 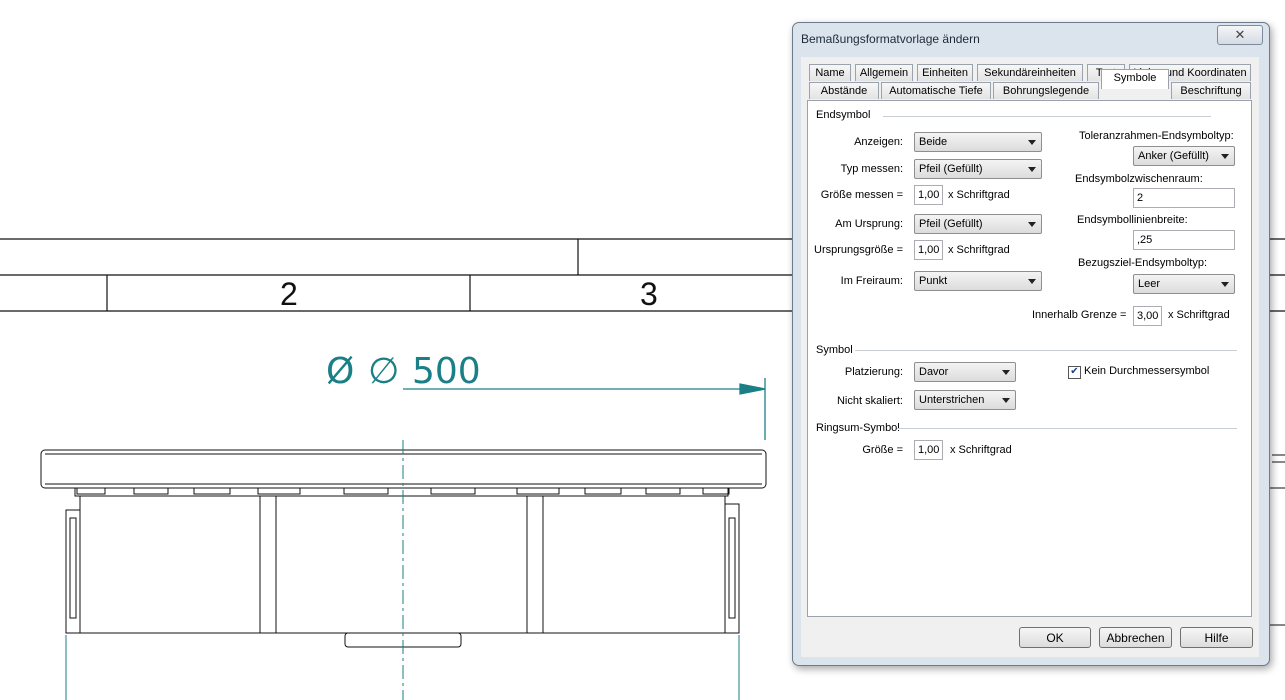 What do you see at coordinates (1184, 284) in the screenshot?
I see `bezugsziel-dropdown: Leer` at bounding box center [1184, 284].